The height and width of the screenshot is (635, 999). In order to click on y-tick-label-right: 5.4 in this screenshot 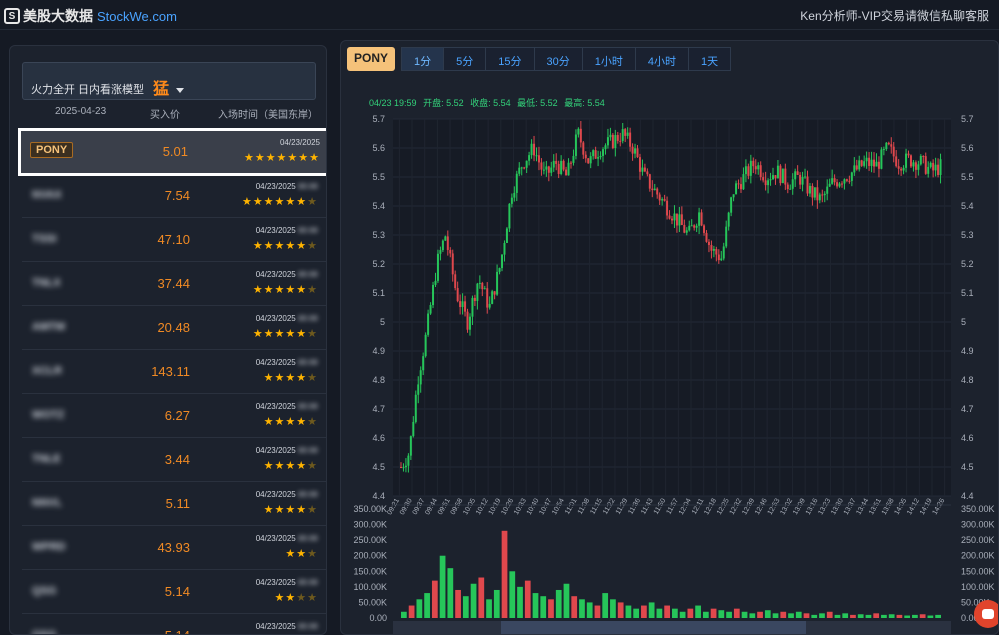, I will do `click(967, 206)`.